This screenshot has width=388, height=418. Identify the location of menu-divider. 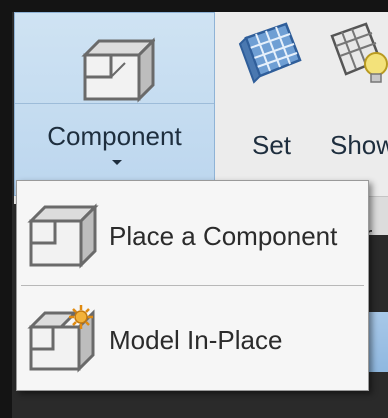
(192, 285).